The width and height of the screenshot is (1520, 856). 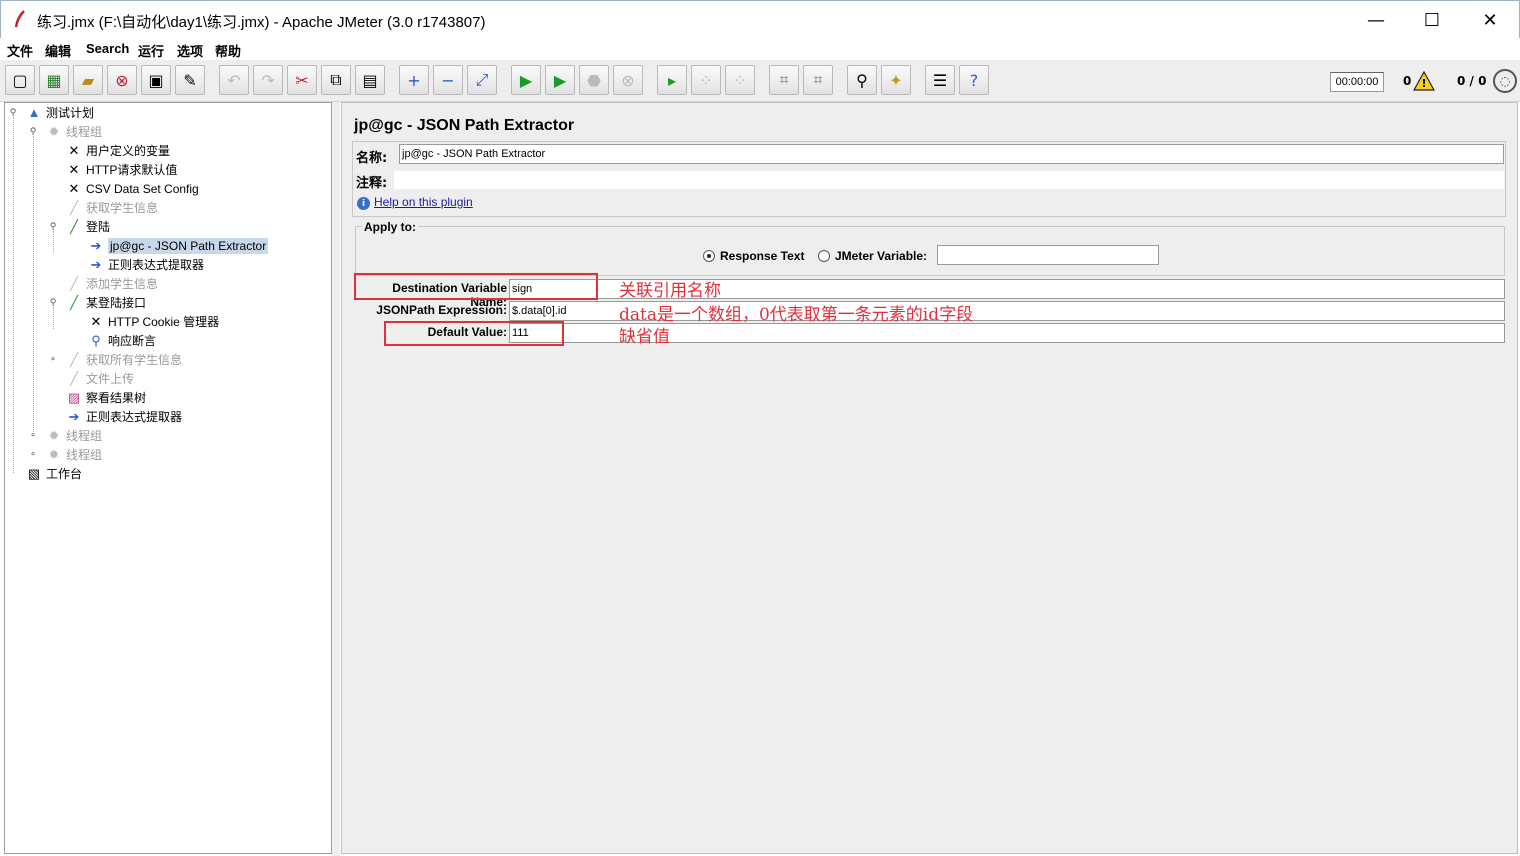 What do you see at coordinates (370, 80) in the screenshot?
I see `paste-icon: ▤` at bounding box center [370, 80].